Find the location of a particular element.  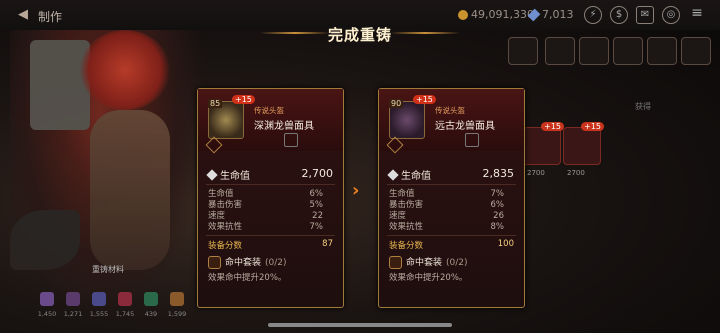

gold-value: 49,091,330 is located at coordinates (502, 14).